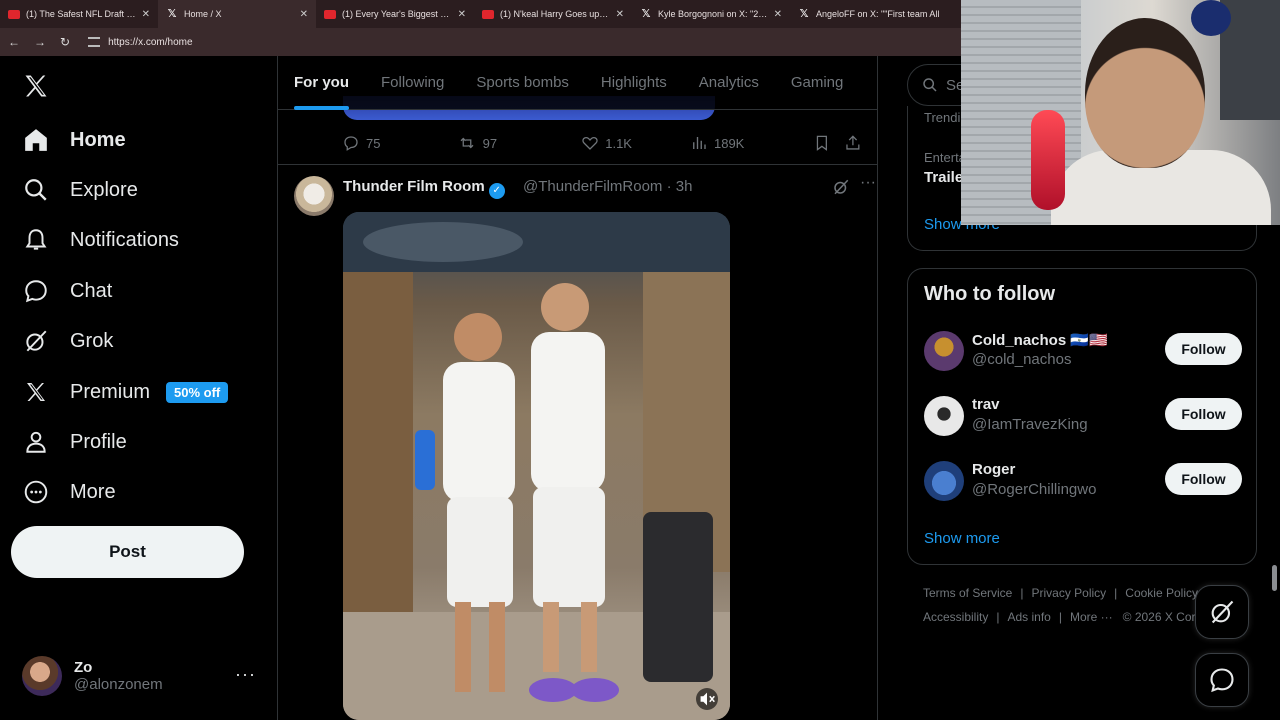  Describe the element at coordinates (841, 187) in the screenshot. I see `grok-icon` at that location.